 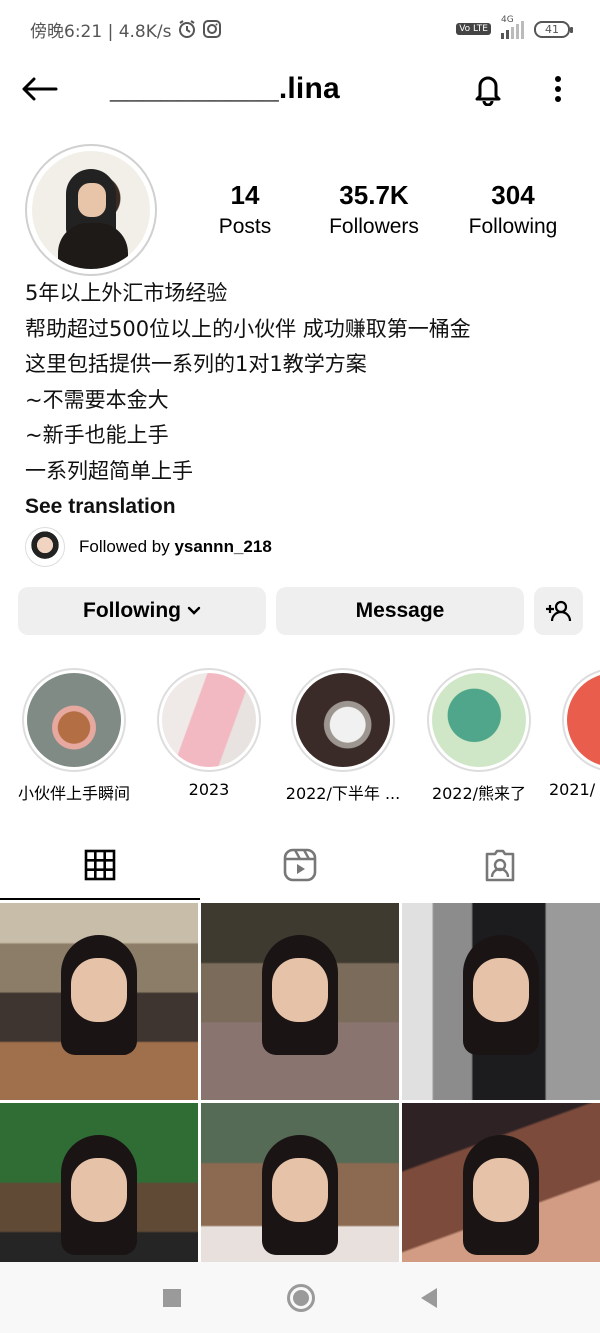 I want to click on home-button, so click(x=301, y=1297).